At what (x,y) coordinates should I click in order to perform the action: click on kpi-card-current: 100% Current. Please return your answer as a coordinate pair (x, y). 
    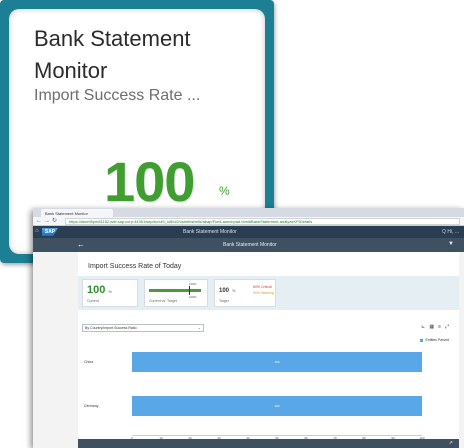
    Looking at the image, I should click on (110, 293).